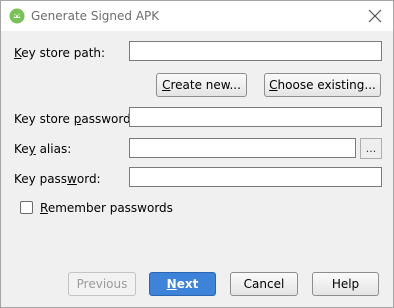 The height and width of the screenshot is (308, 394). I want to click on key-store-password-input, so click(255, 117).